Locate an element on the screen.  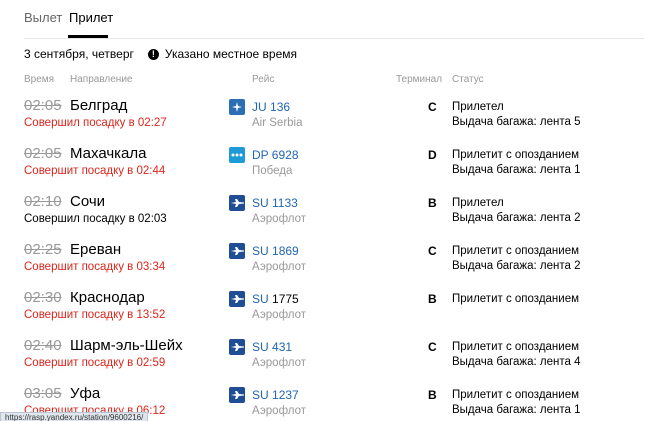
date-label: 3 сентября, четверг is located at coordinates (79, 54).